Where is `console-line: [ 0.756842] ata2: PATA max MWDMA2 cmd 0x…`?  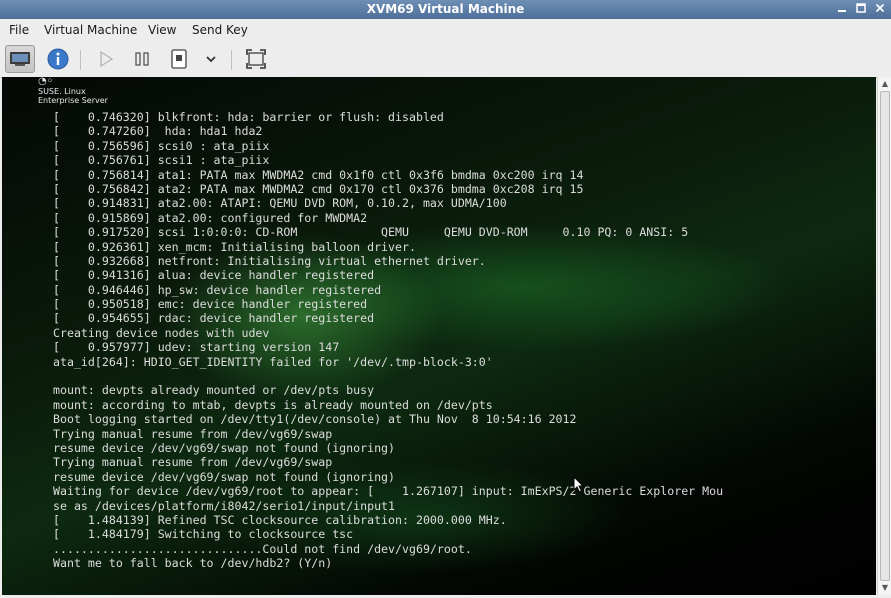
console-line: [ 0.756842] ata2: PATA max MWDMA2 cmd 0x… is located at coordinates (318, 188).